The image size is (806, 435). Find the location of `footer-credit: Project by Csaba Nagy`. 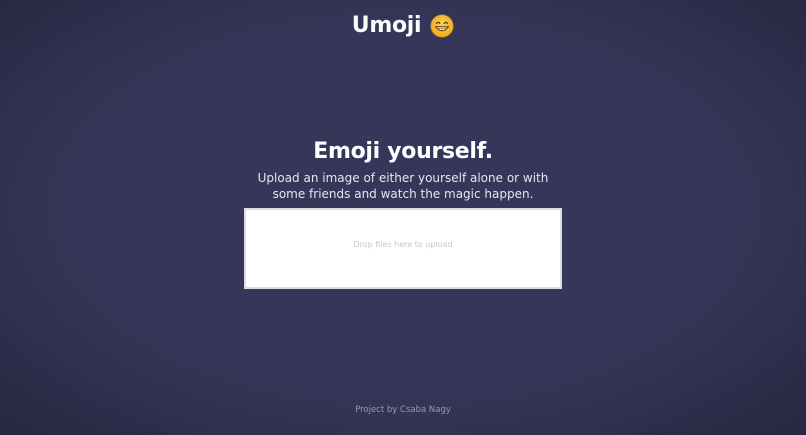

footer-credit: Project by Csaba Nagy is located at coordinates (403, 410).